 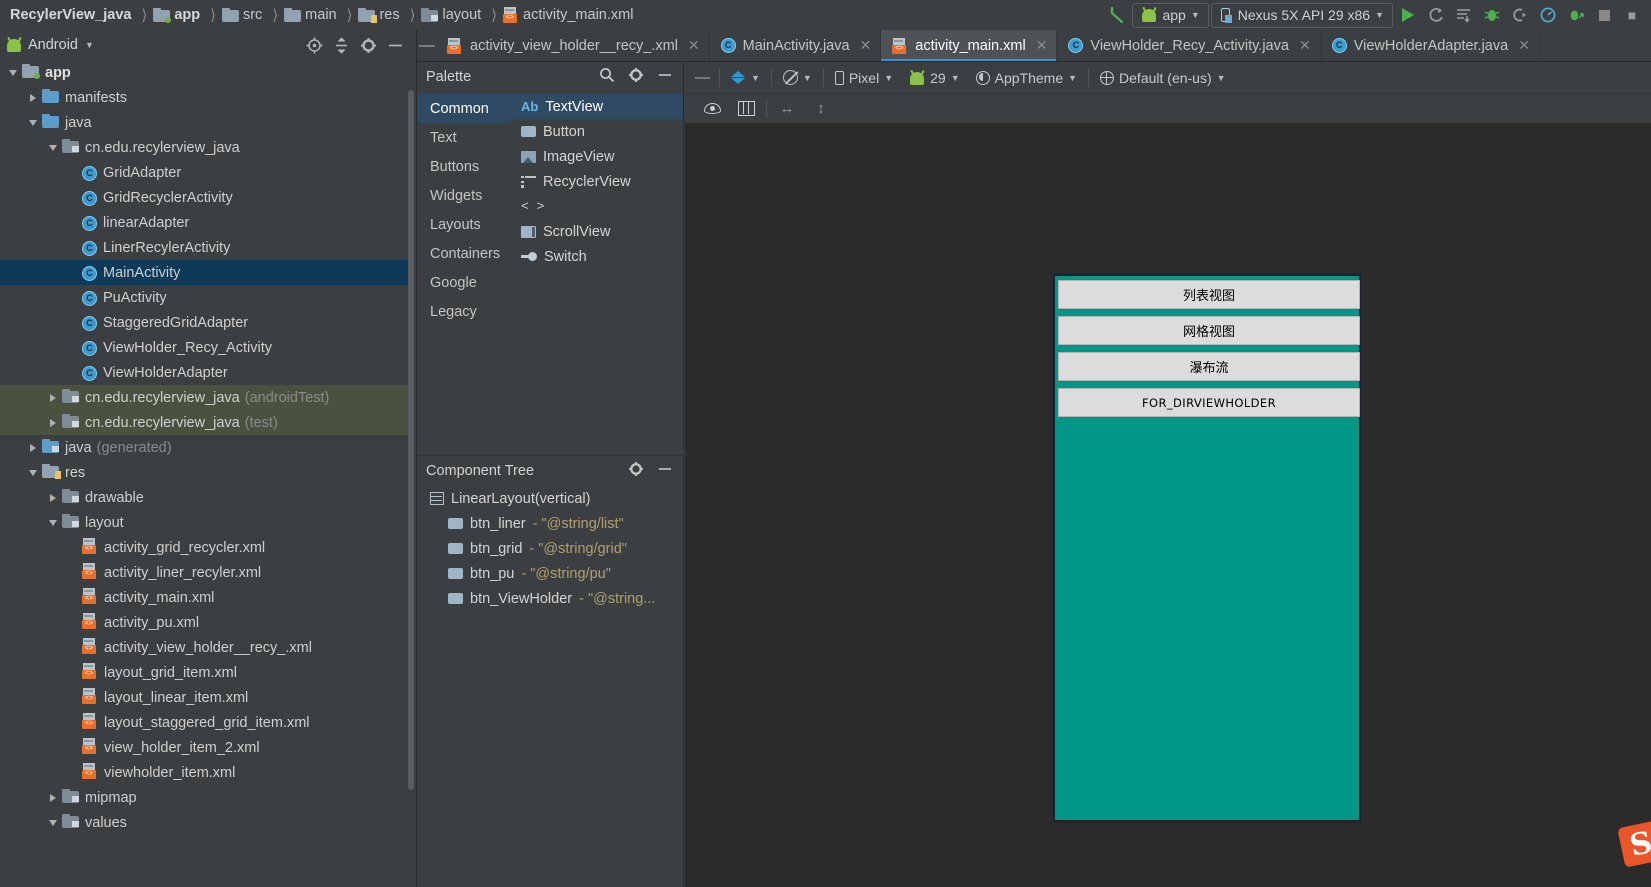 What do you see at coordinates (204, 322) in the screenshot?
I see `tree-node-staggeredgridadapter: C StaggeredGridAdapter` at bounding box center [204, 322].